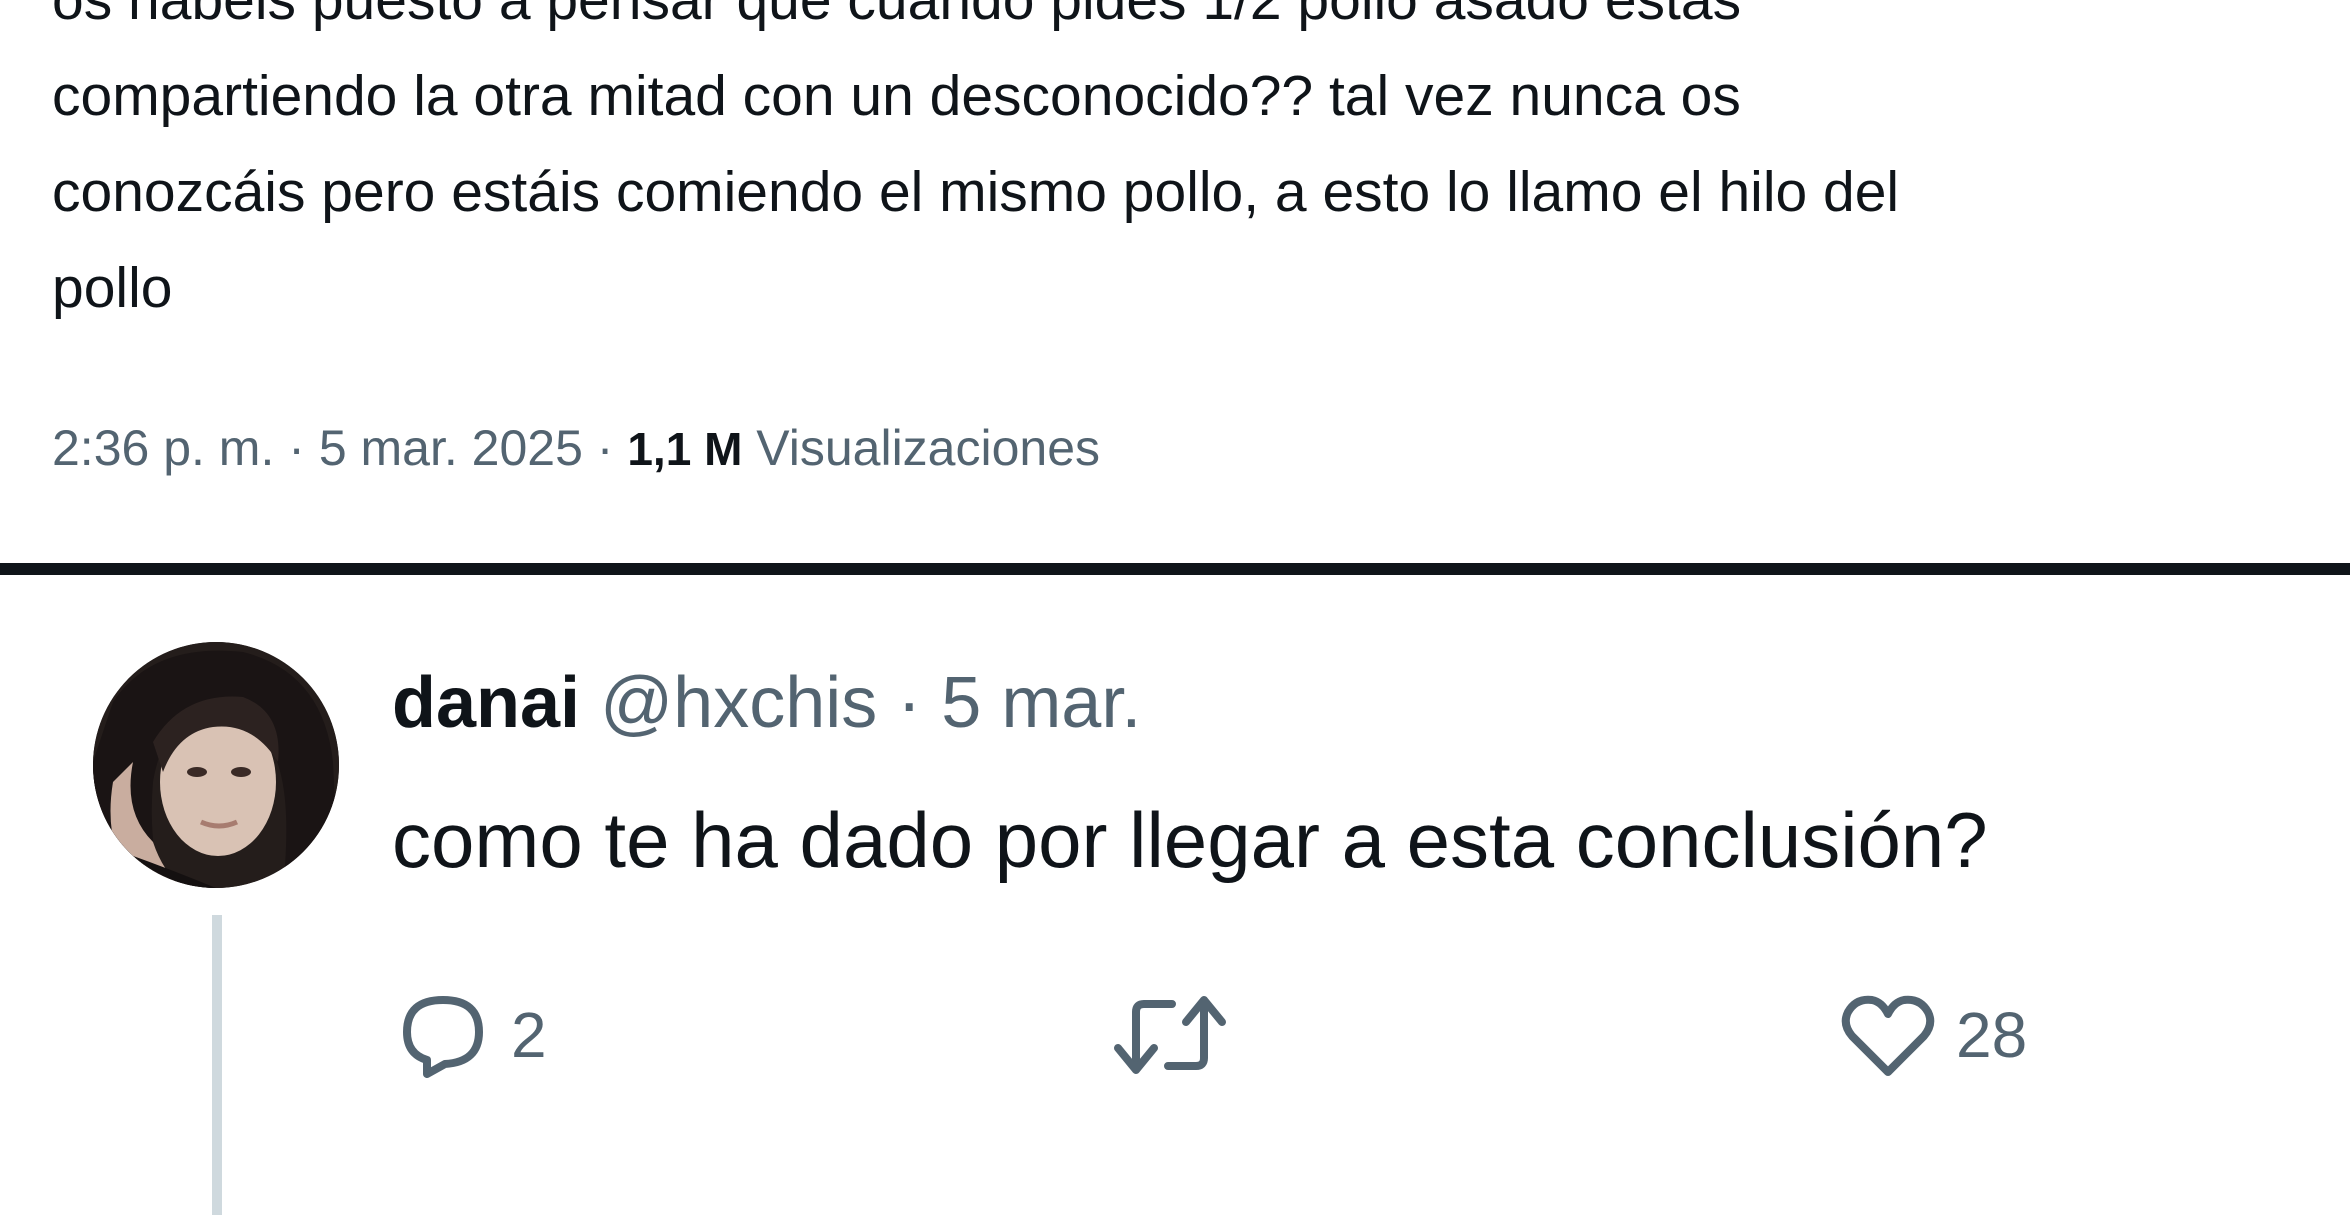 This screenshot has height=1230, width=2350. I want to click on display-name: danai, so click(486, 703).